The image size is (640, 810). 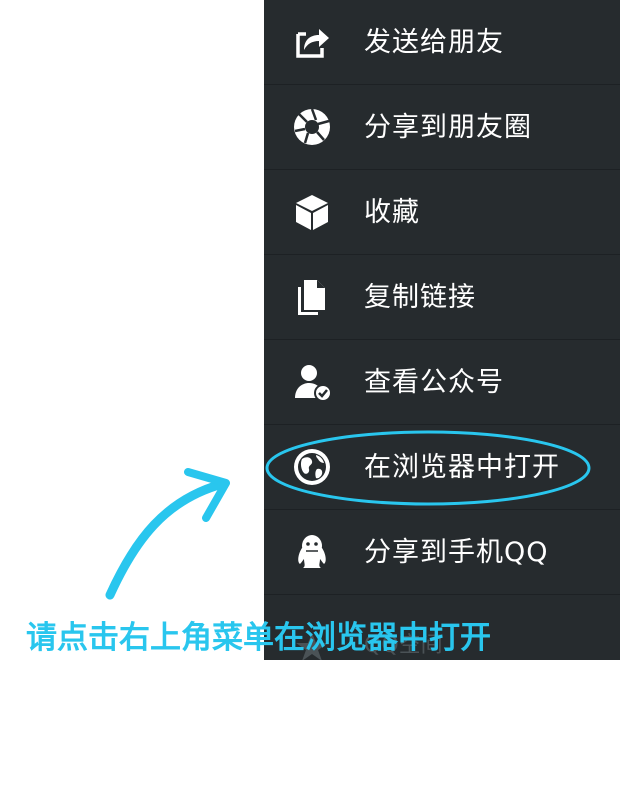 What do you see at coordinates (448, 127) in the screenshot?
I see `menu-item-label: 分享到朋友圈` at bounding box center [448, 127].